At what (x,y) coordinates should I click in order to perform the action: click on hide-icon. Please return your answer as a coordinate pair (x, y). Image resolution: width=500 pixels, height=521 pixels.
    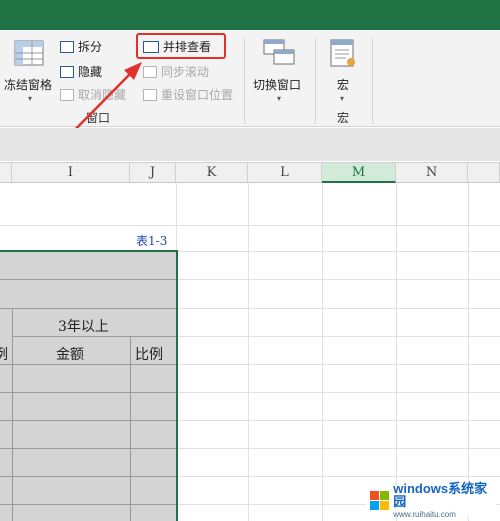
    Looking at the image, I should click on (67, 71).